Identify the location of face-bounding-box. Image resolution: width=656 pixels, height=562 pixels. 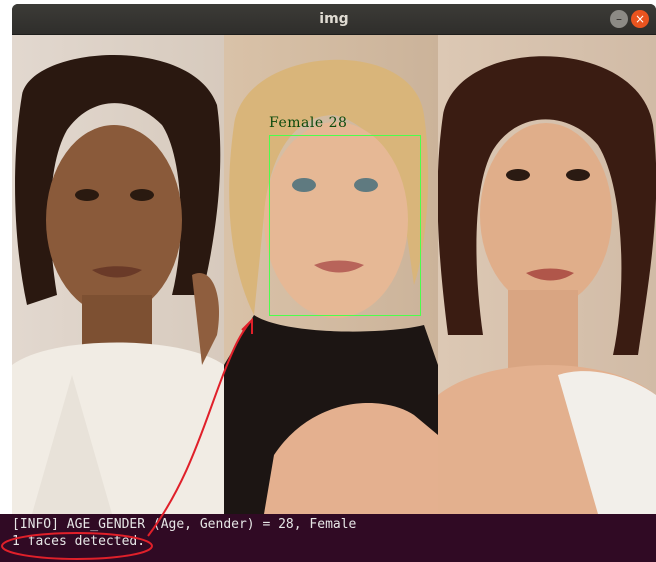
(345, 225).